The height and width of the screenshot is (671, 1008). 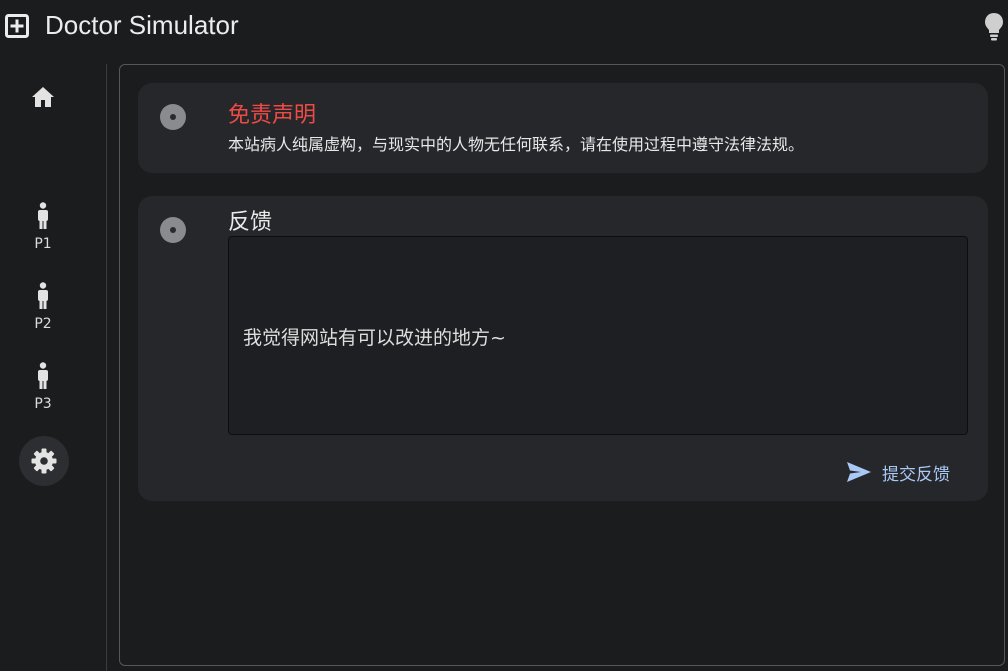 I want to click on sidebar-item-home, so click(x=43, y=97).